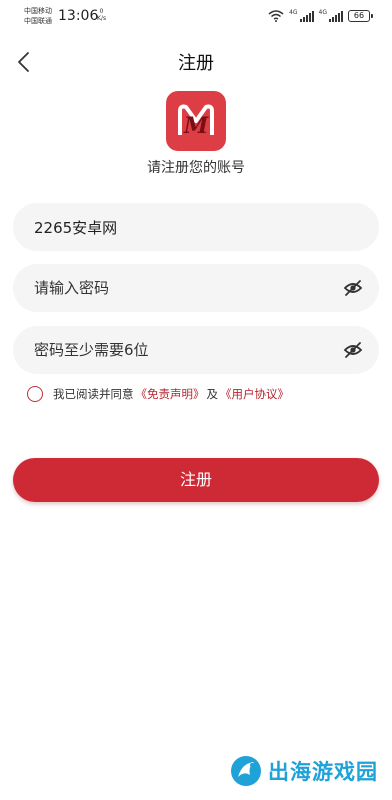  What do you see at coordinates (323, 772) in the screenshot?
I see `watermark-text: 出海游戏园` at bounding box center [323, 772].